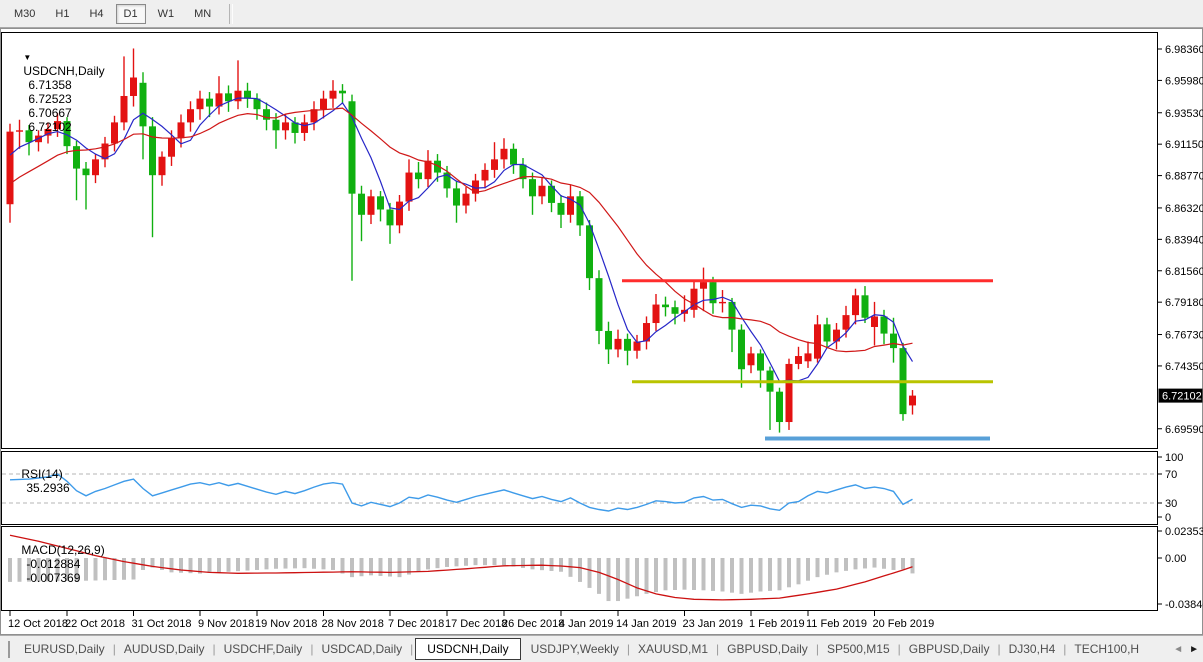  Describe the element at coordinates (5, 649) in the screenshot. I see `tabbar-left-stub` at that location.